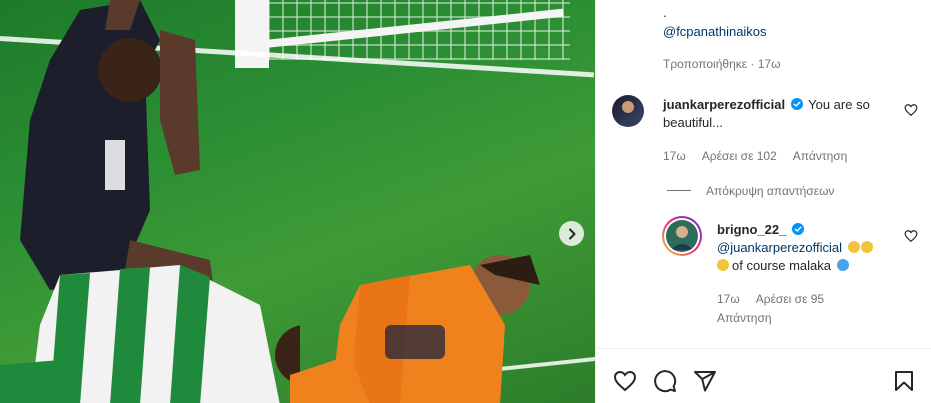  What do you see at coordinates (724, 104) in the screenshot?
I see `comment-username: juankarperezofficial` at bounding box center [724, 104].